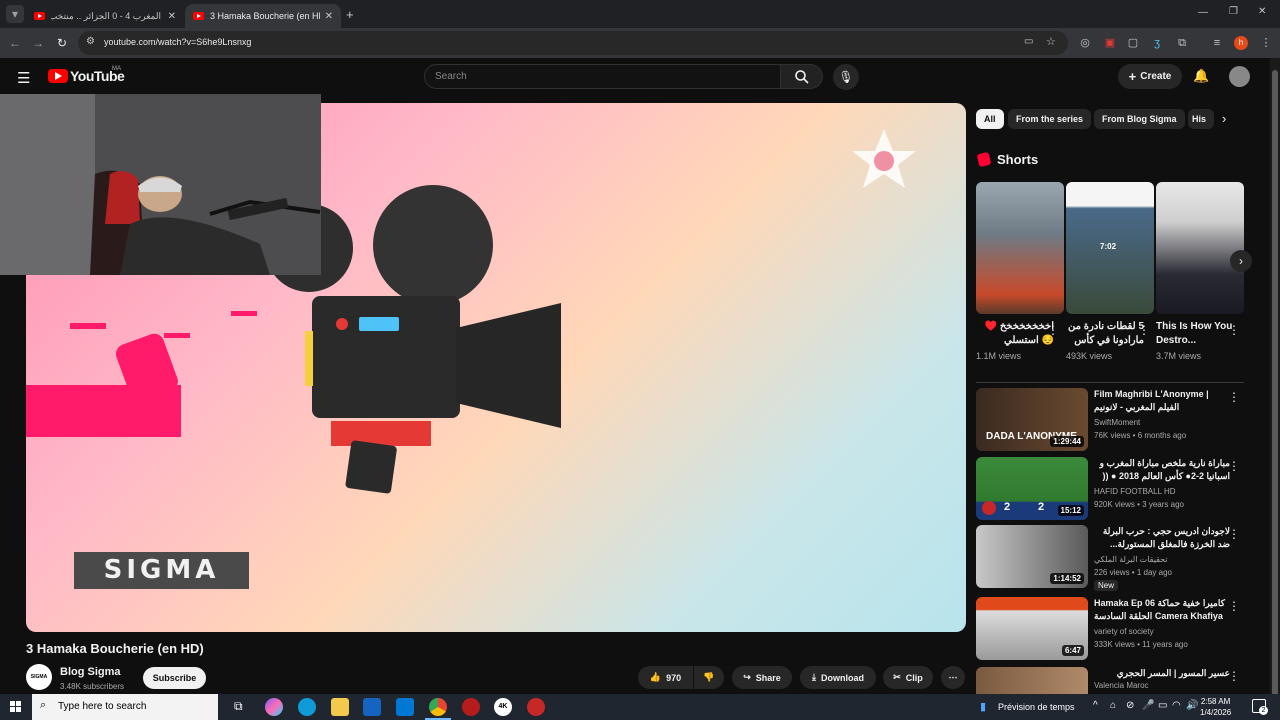 The width and height of the screenshot is (1280, 720). Describe the element at coordinates (762, 677) in the screenshot. I see `share-button: ↪ Share` at that location.